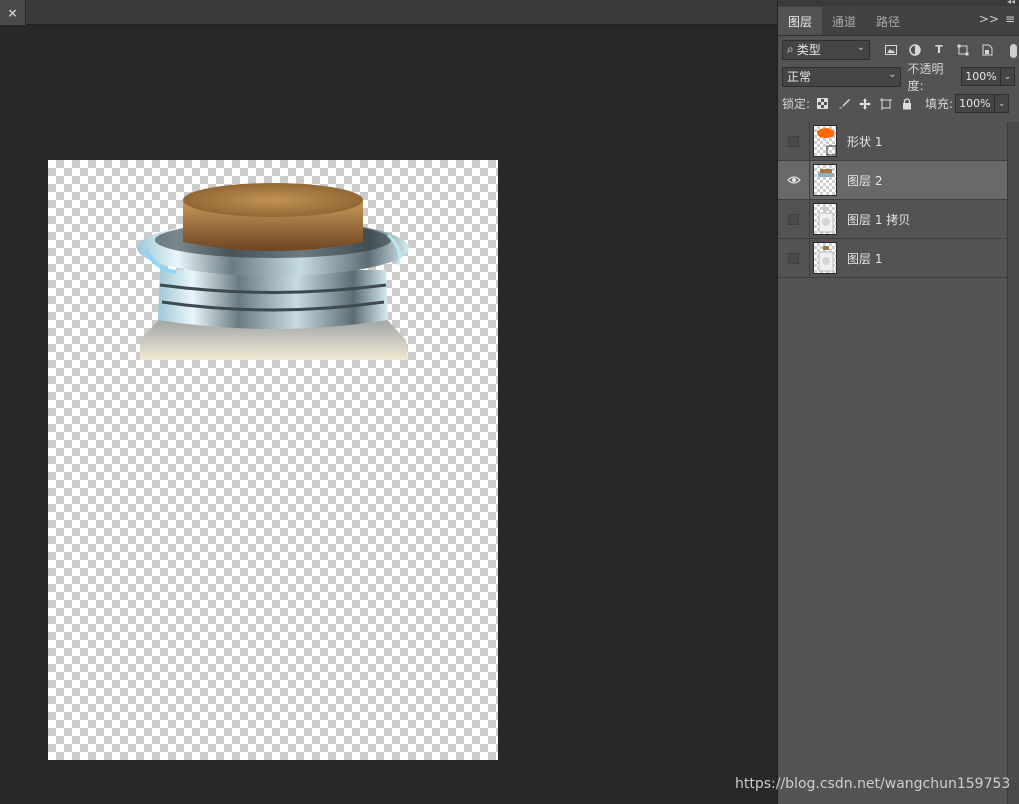 The height and width of the screenshot is (804, 1019). I want to click on blend-row: 正常 ⌄ 不透明度: 100% ⌄, so click(898, 77).